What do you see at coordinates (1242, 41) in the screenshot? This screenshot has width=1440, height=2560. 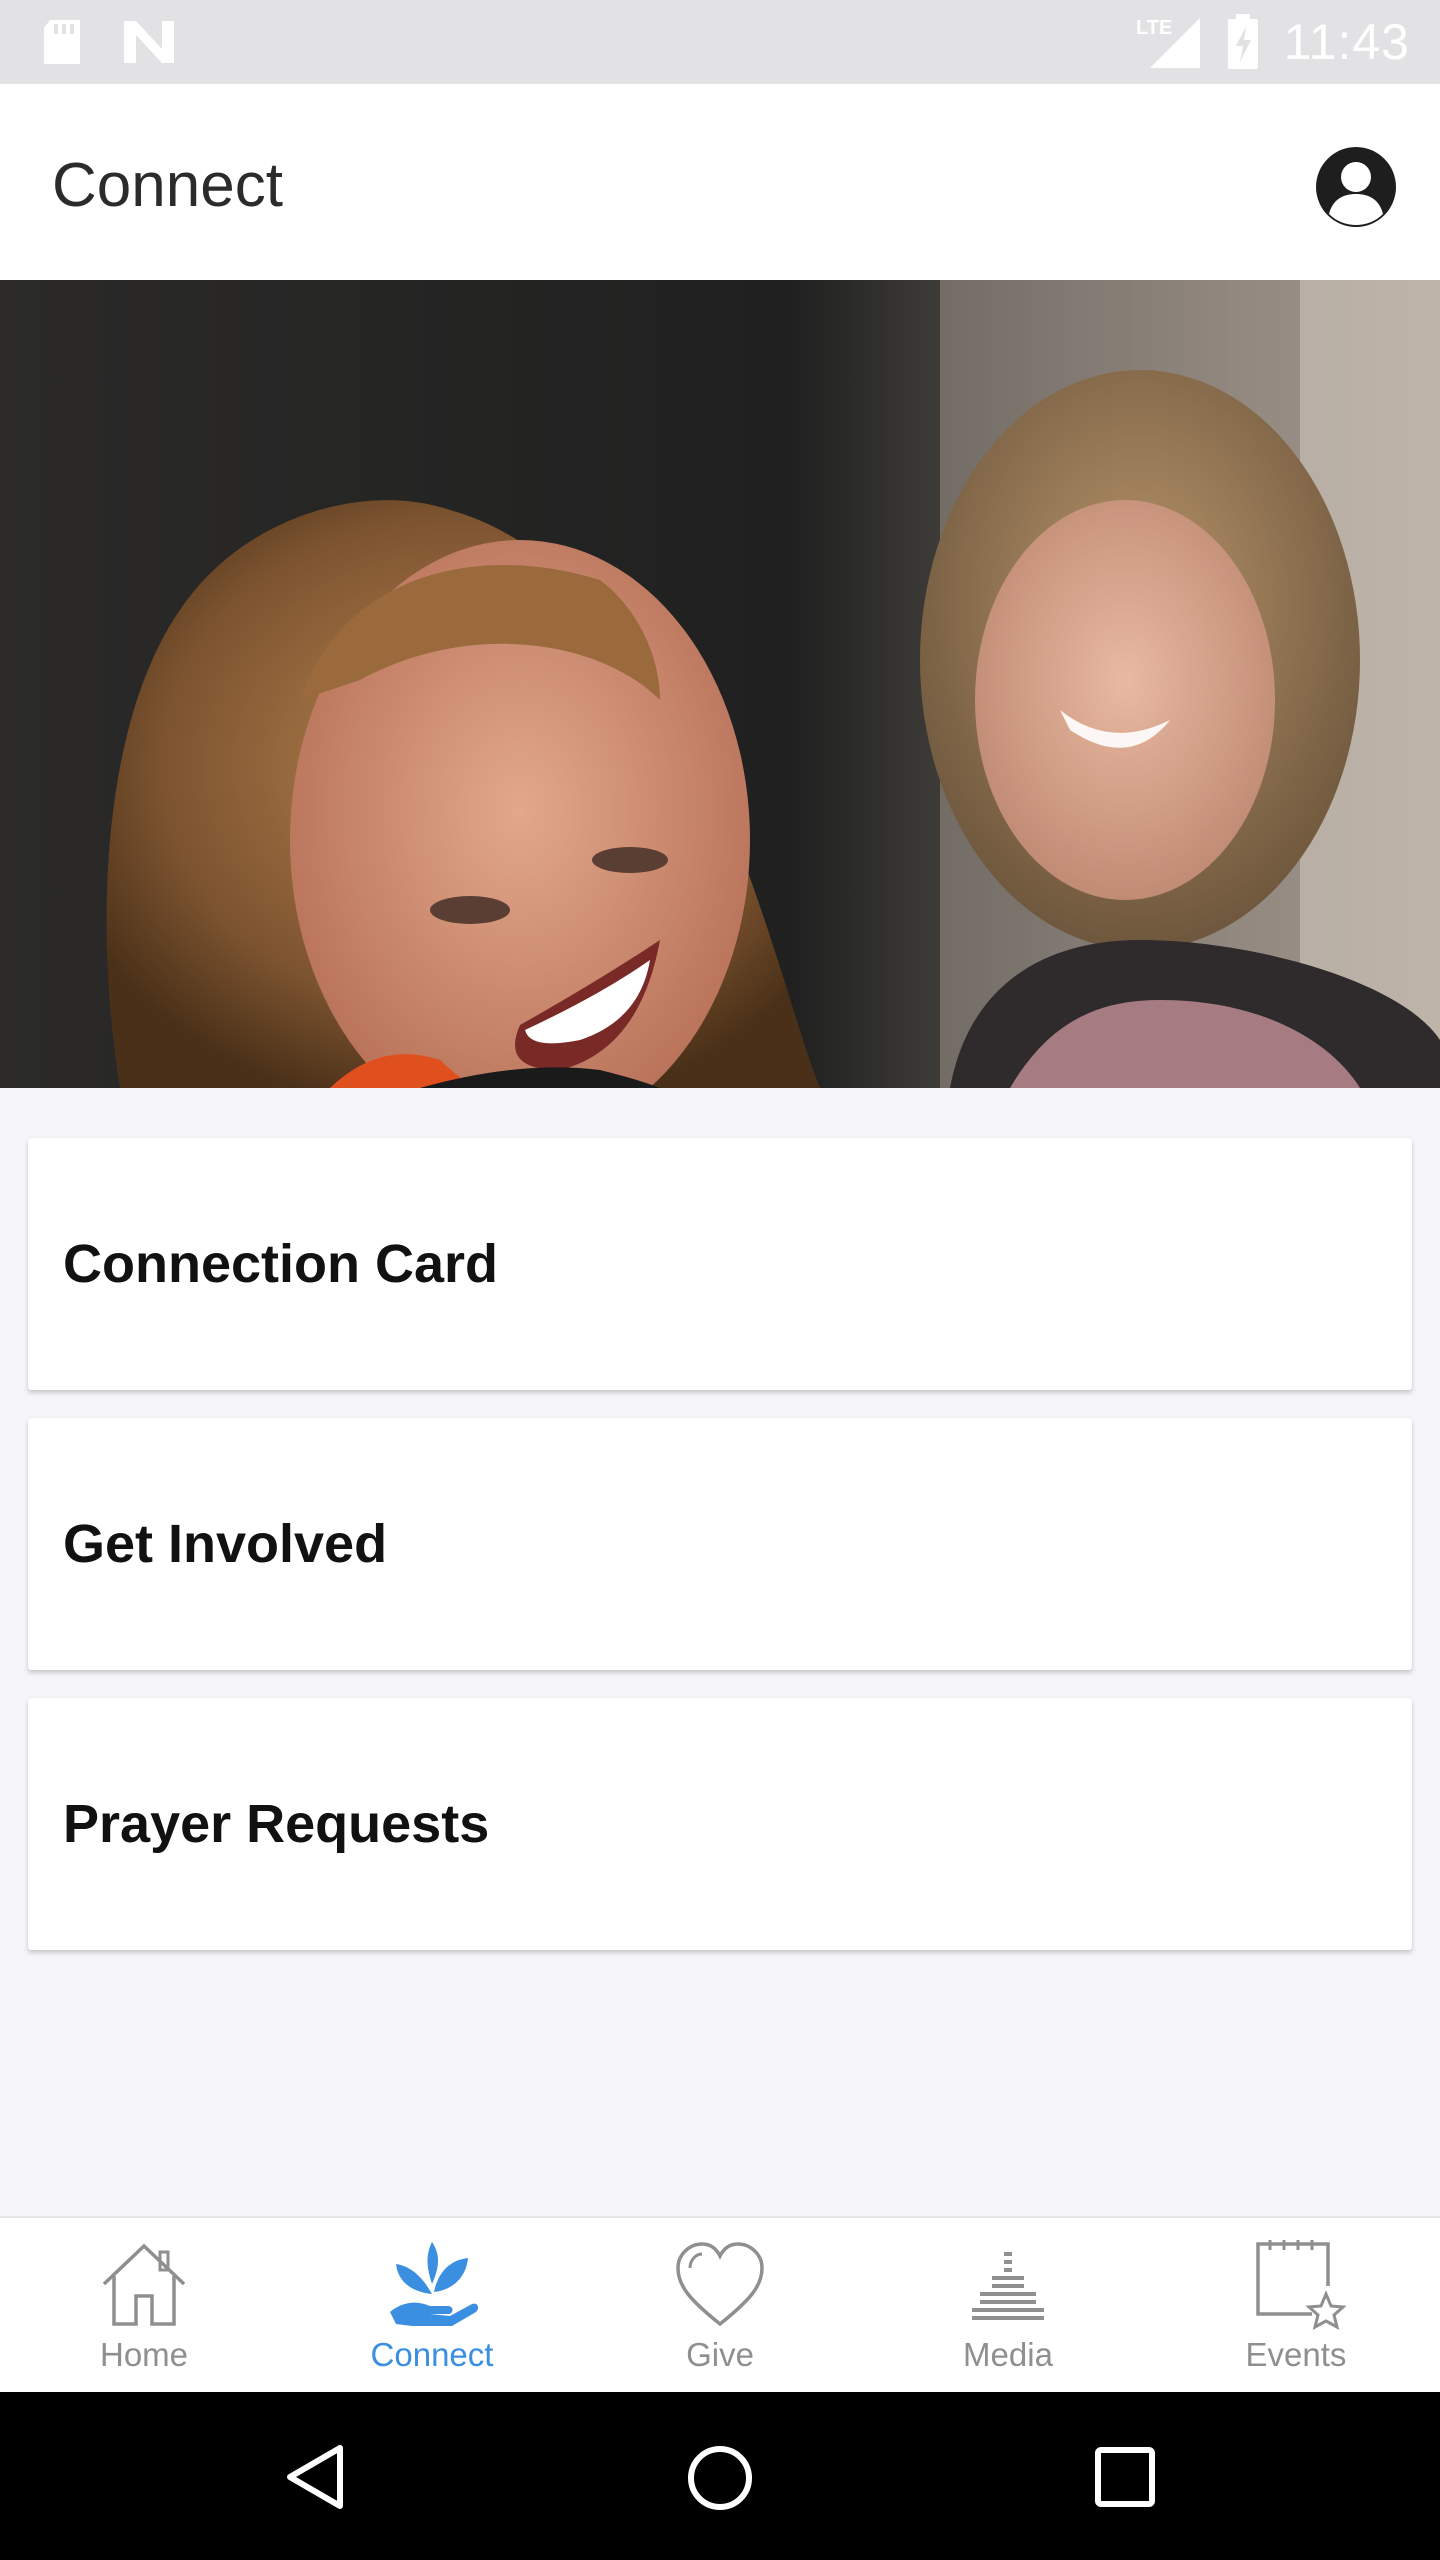 I see `battery-charging-icon` at bounding box center [1242, 41].